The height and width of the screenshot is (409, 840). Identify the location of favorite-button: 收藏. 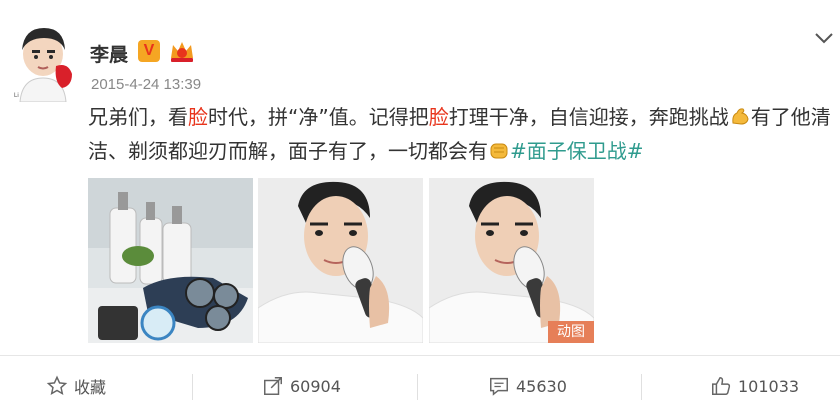
(76, 386).